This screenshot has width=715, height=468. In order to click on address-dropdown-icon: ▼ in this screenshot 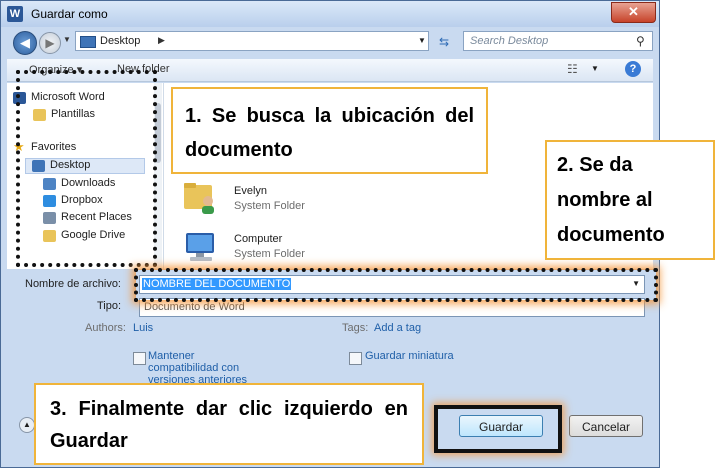, I will do `click(422, 40)`.